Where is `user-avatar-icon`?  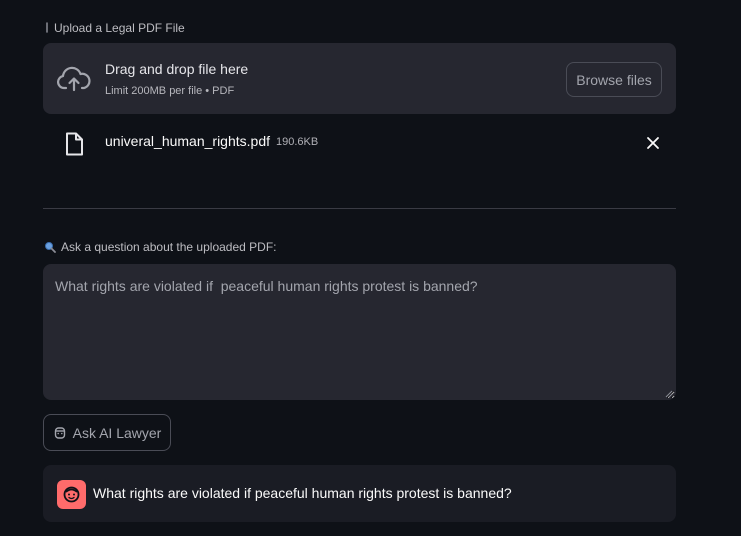
user-avatar-icon is located at coordinates (71, 494).